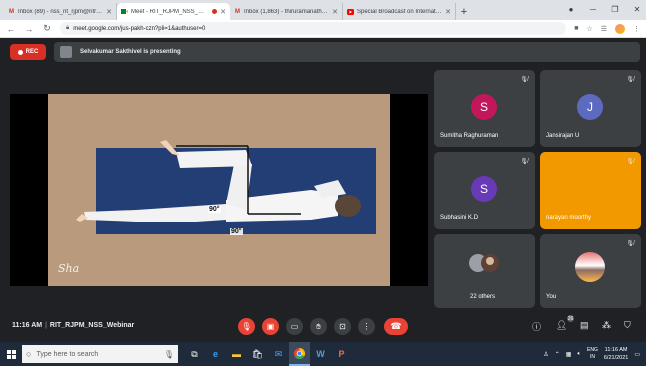  Describe the element at coordinates (27, 325) in the screenshot. I see `meeting-time: 11:16 AM` at that location.